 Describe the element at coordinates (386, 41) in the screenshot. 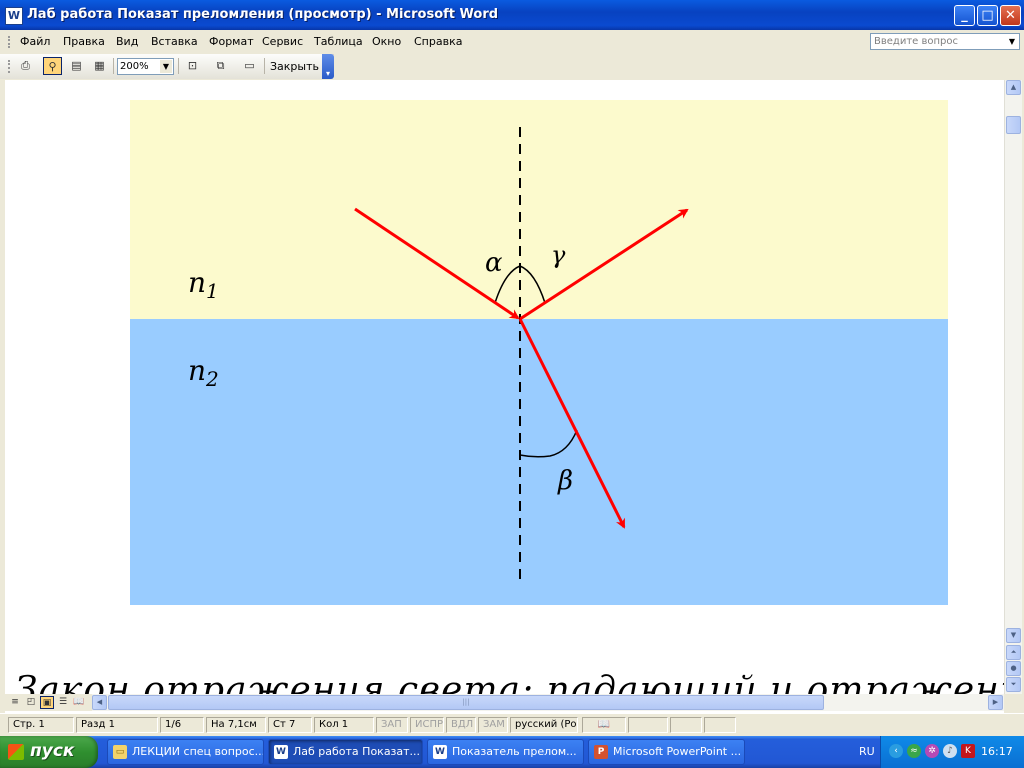

I see `menu-window: Окно` at that location.